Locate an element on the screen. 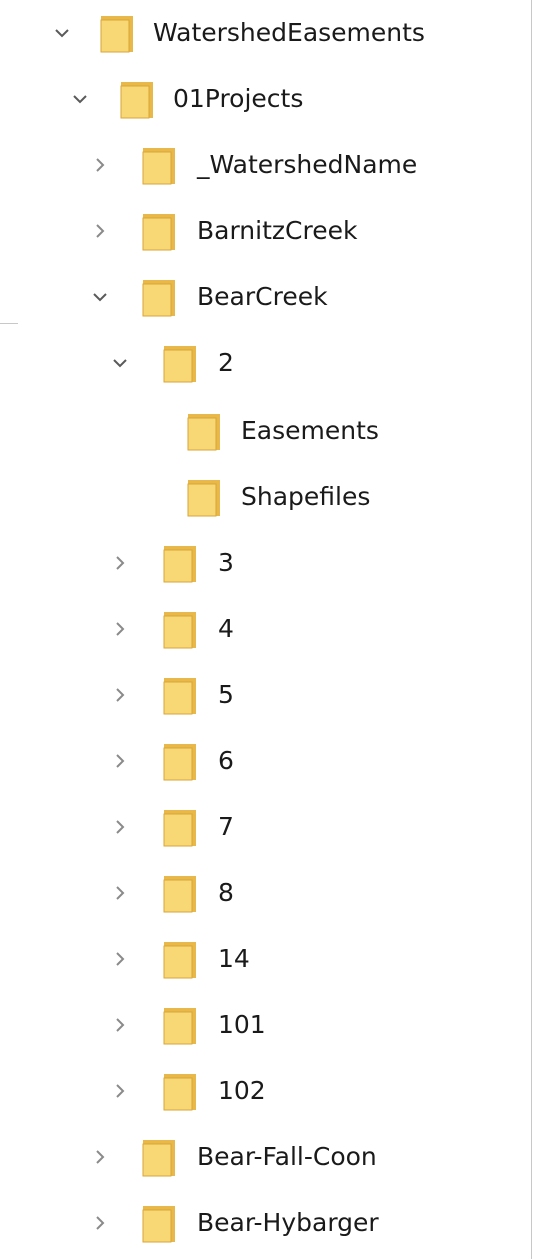 This screenshot has height=1259, width=538. tree-item-label: _WatershedName is located at coordinates (307, 164).